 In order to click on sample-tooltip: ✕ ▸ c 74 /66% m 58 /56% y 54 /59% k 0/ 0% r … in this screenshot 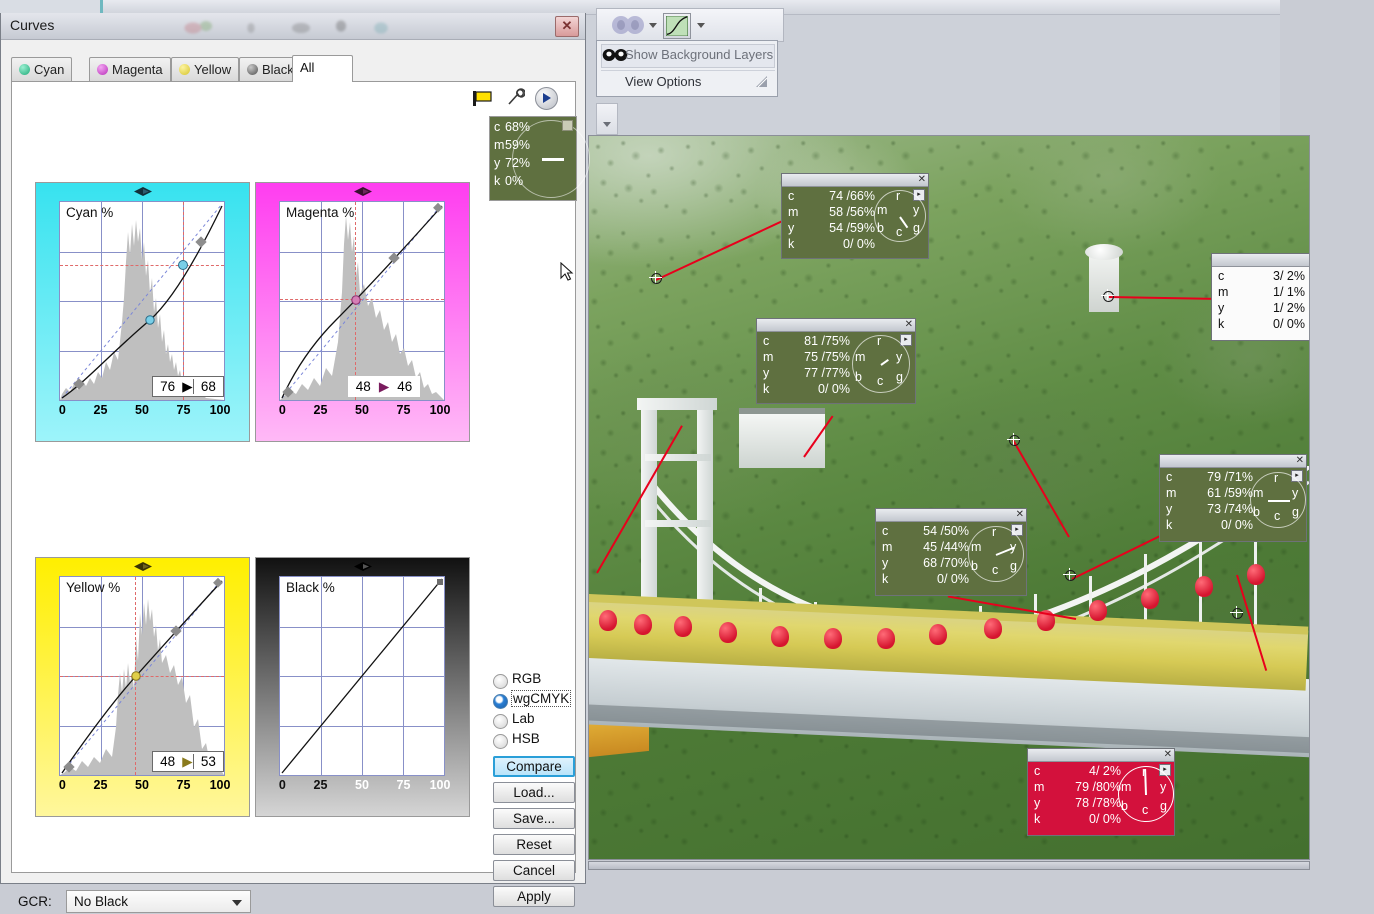, I will do `click(855, 216)`.